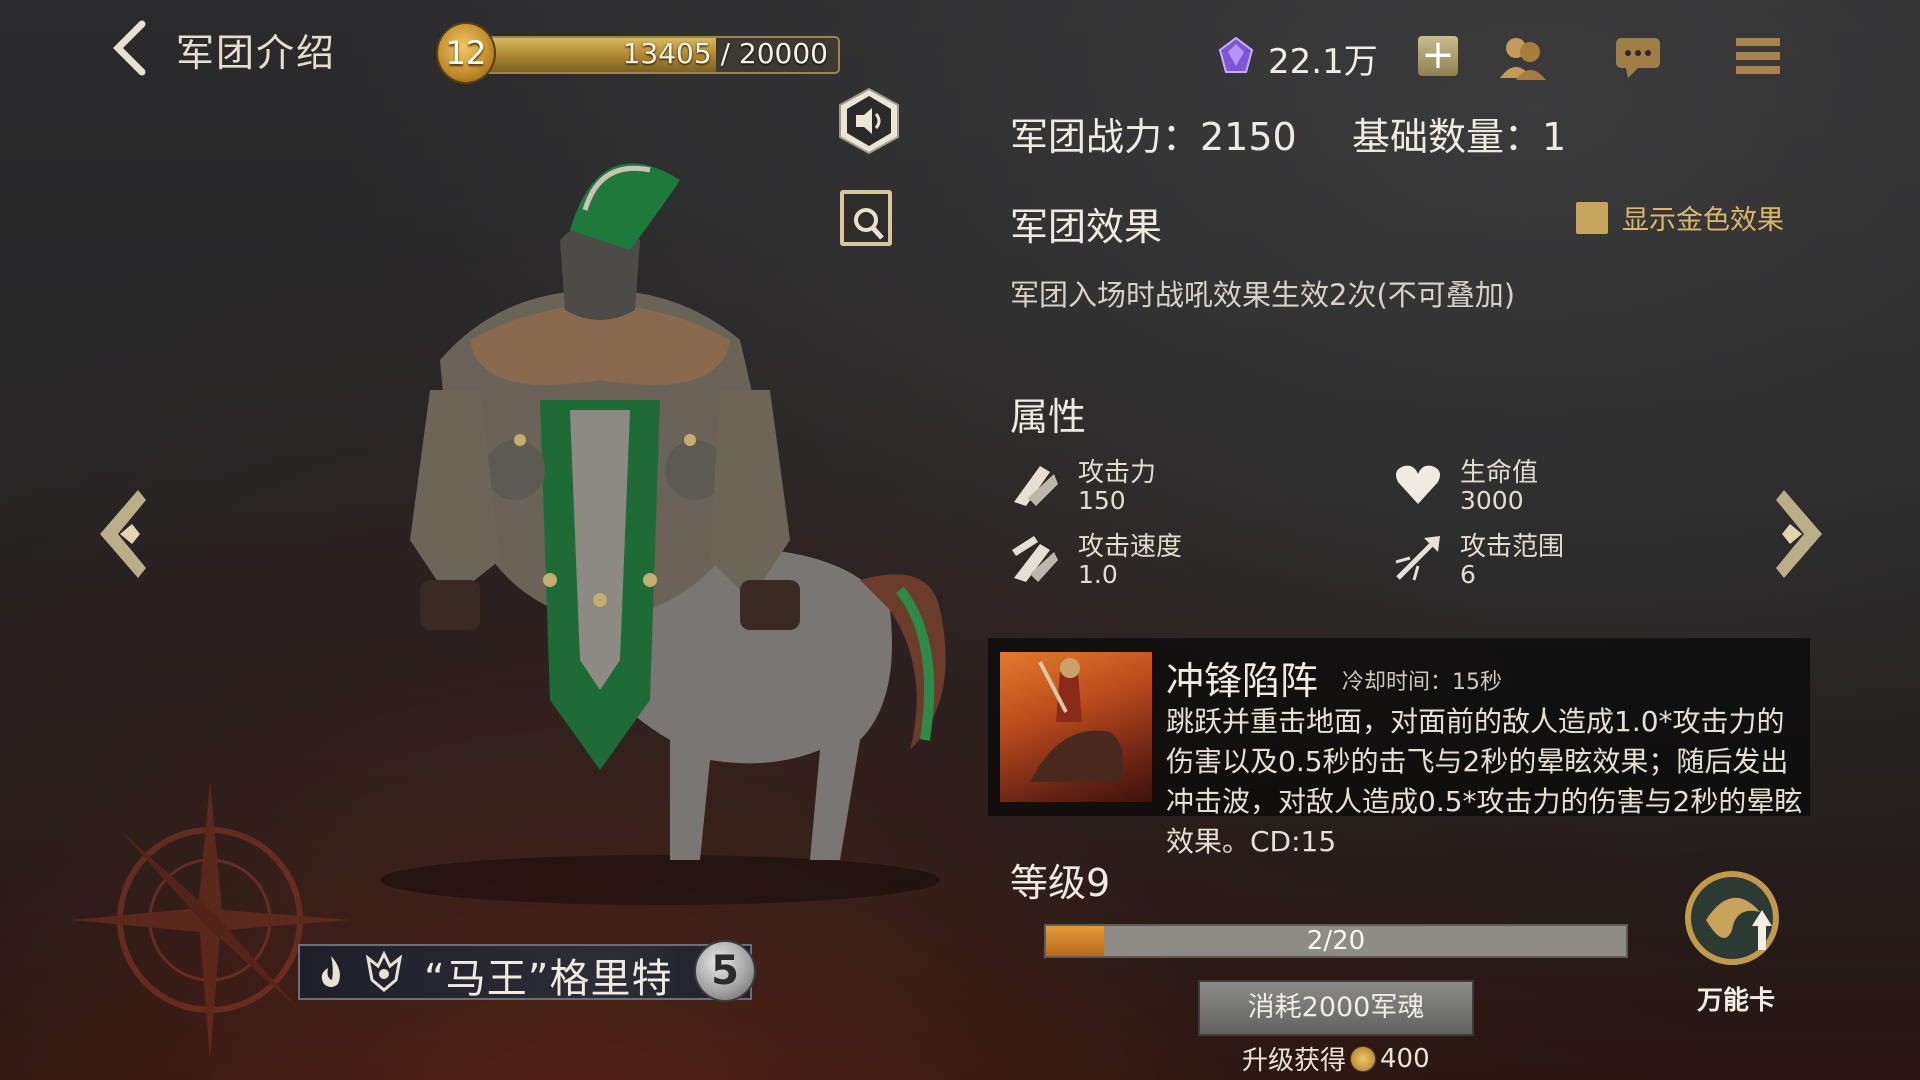 The height and width of the screenshot is (1080, 1920). I want to click on legion-power: 军团战力：2150, so click(1153, 137).